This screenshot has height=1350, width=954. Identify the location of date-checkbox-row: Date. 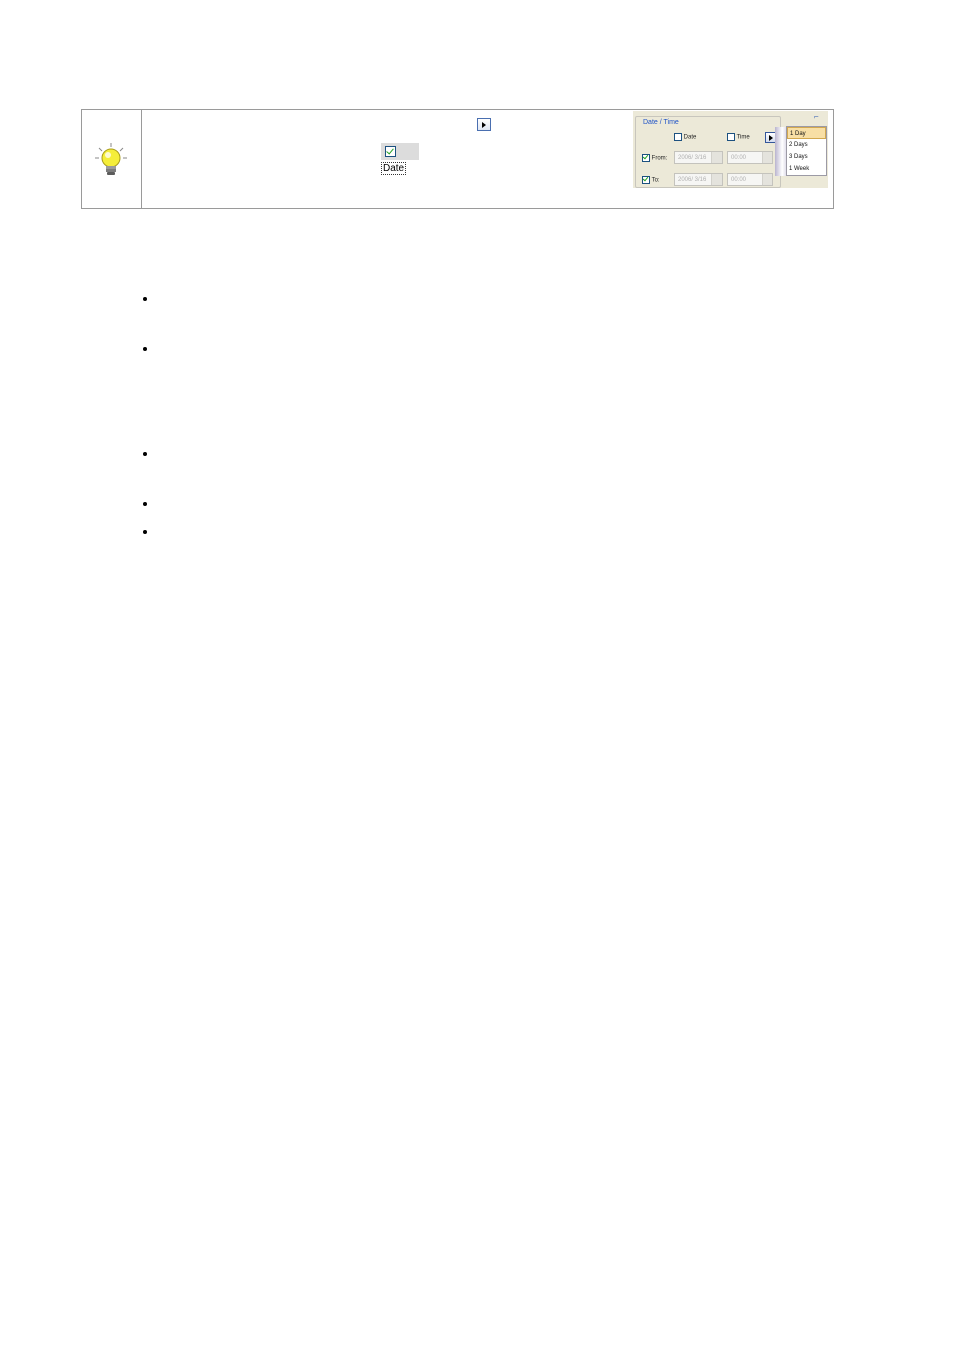
(685, 137).